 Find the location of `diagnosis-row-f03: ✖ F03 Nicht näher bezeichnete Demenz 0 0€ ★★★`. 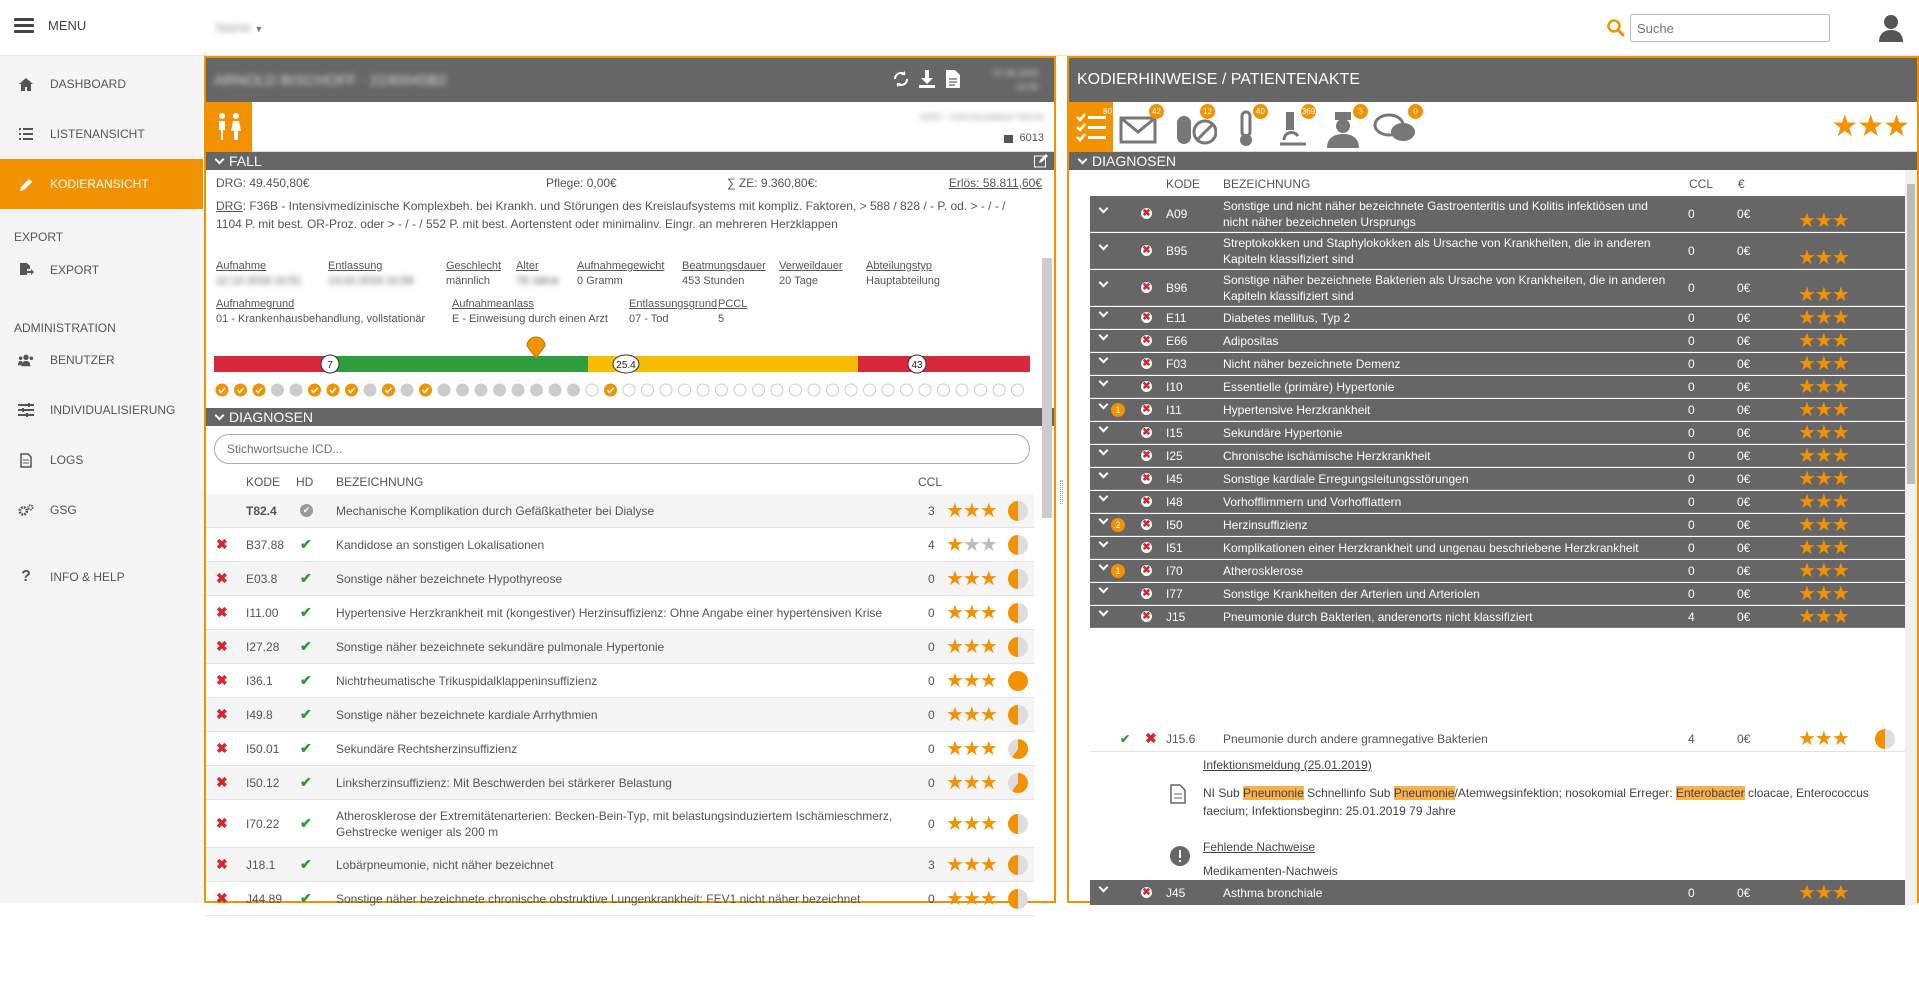

diagnosis-row-f03: ✖ F03 Nicht näher bezeichnete Demenz 0 0€ ★★★ is located at coordinates (1503, 364).